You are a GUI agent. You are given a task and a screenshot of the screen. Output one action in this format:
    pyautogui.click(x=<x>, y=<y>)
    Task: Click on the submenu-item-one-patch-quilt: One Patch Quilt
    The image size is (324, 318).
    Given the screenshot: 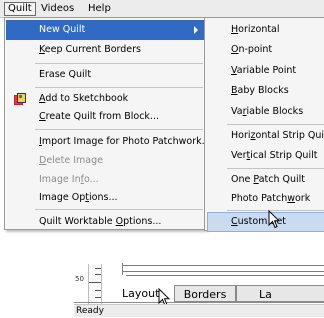 What is the action you would take?
    pyautogui.click(x=265, y=180)
    